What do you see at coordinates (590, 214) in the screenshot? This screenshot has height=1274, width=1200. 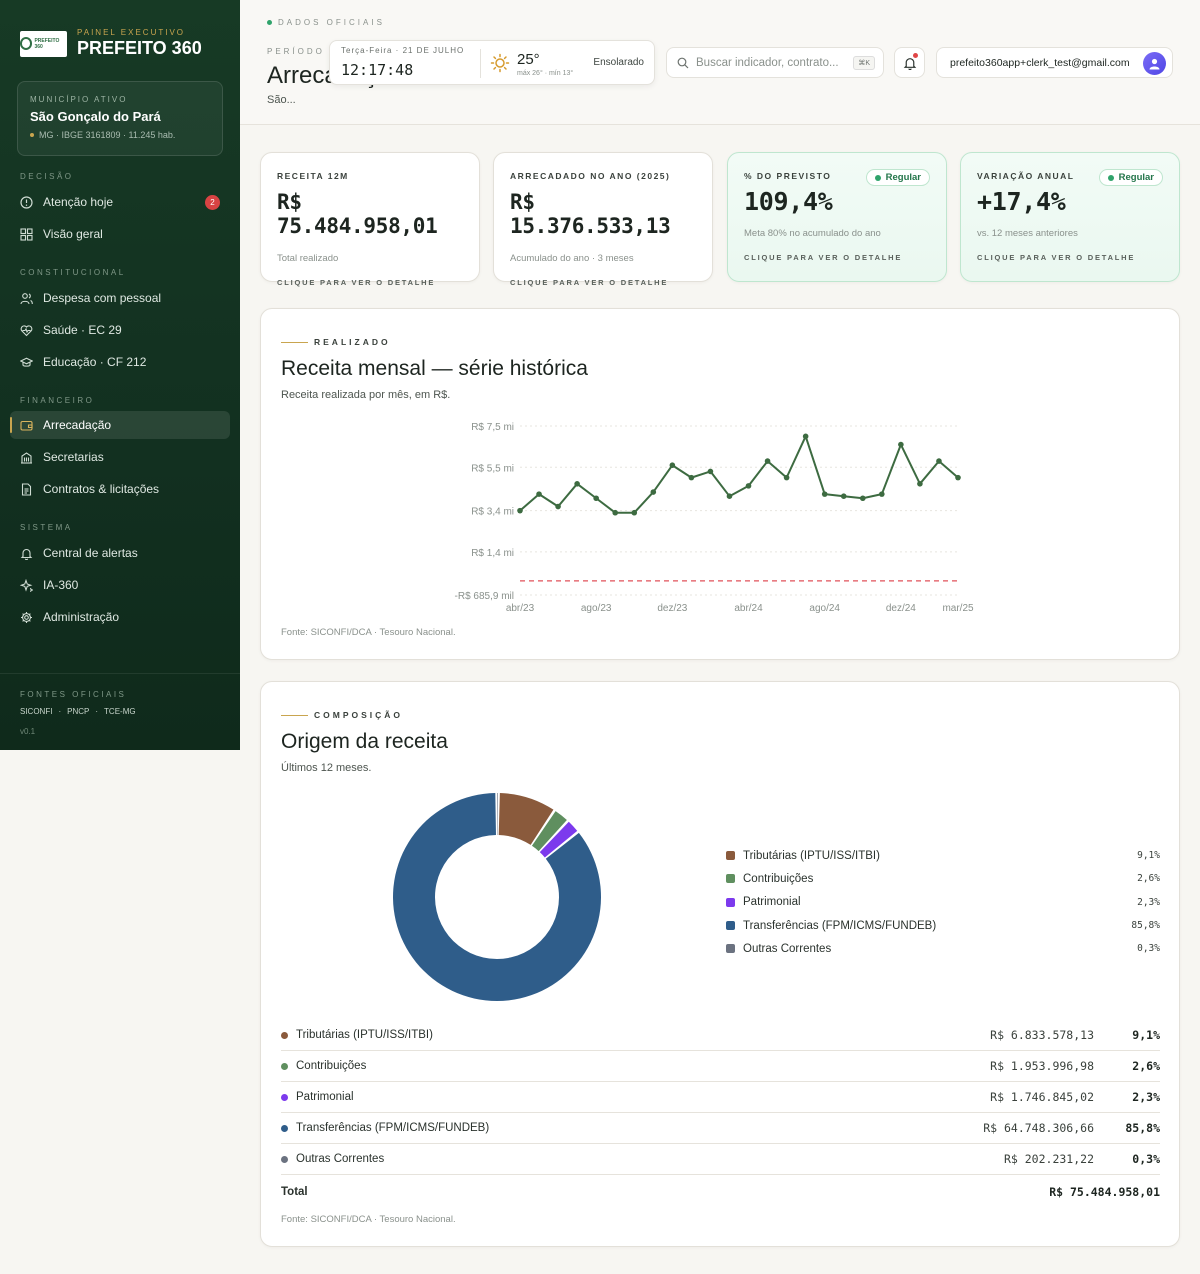 I see `kpi-value: R$ 15.376.533,13` at bounding box center [590, 214].